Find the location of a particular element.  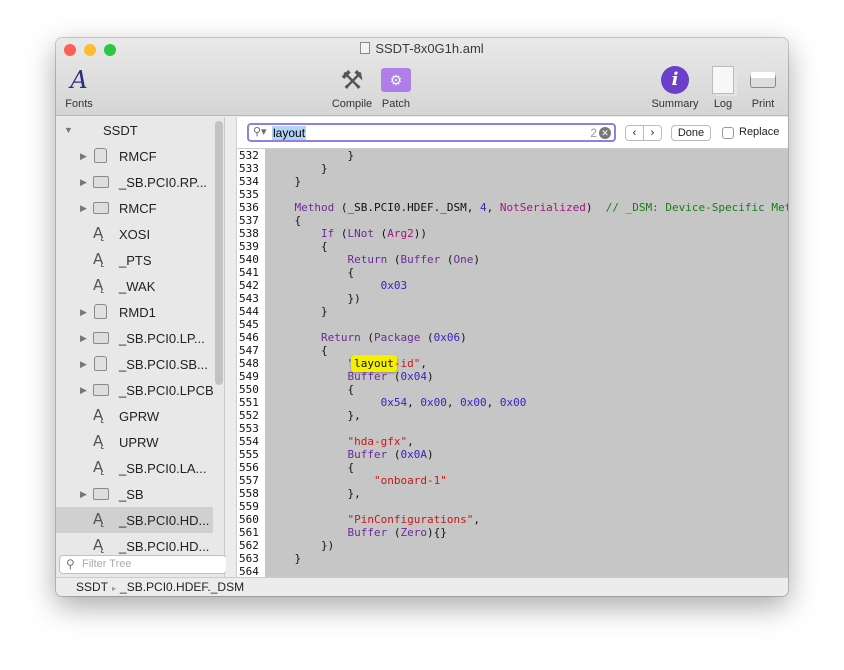

tree-item-label: RMCF is located at coordinates (138, 156).